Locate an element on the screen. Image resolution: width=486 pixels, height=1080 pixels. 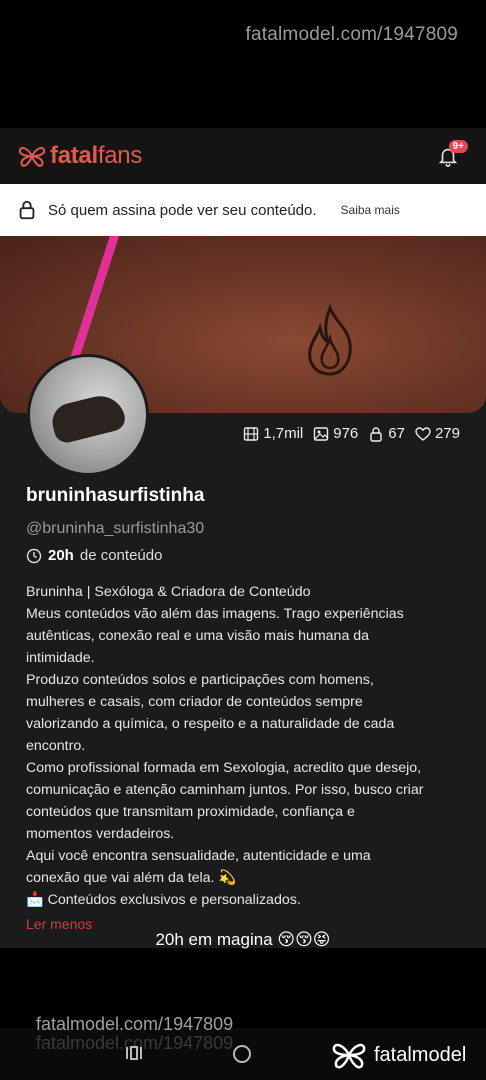
home-icon is located at coordinates (242, 1054).